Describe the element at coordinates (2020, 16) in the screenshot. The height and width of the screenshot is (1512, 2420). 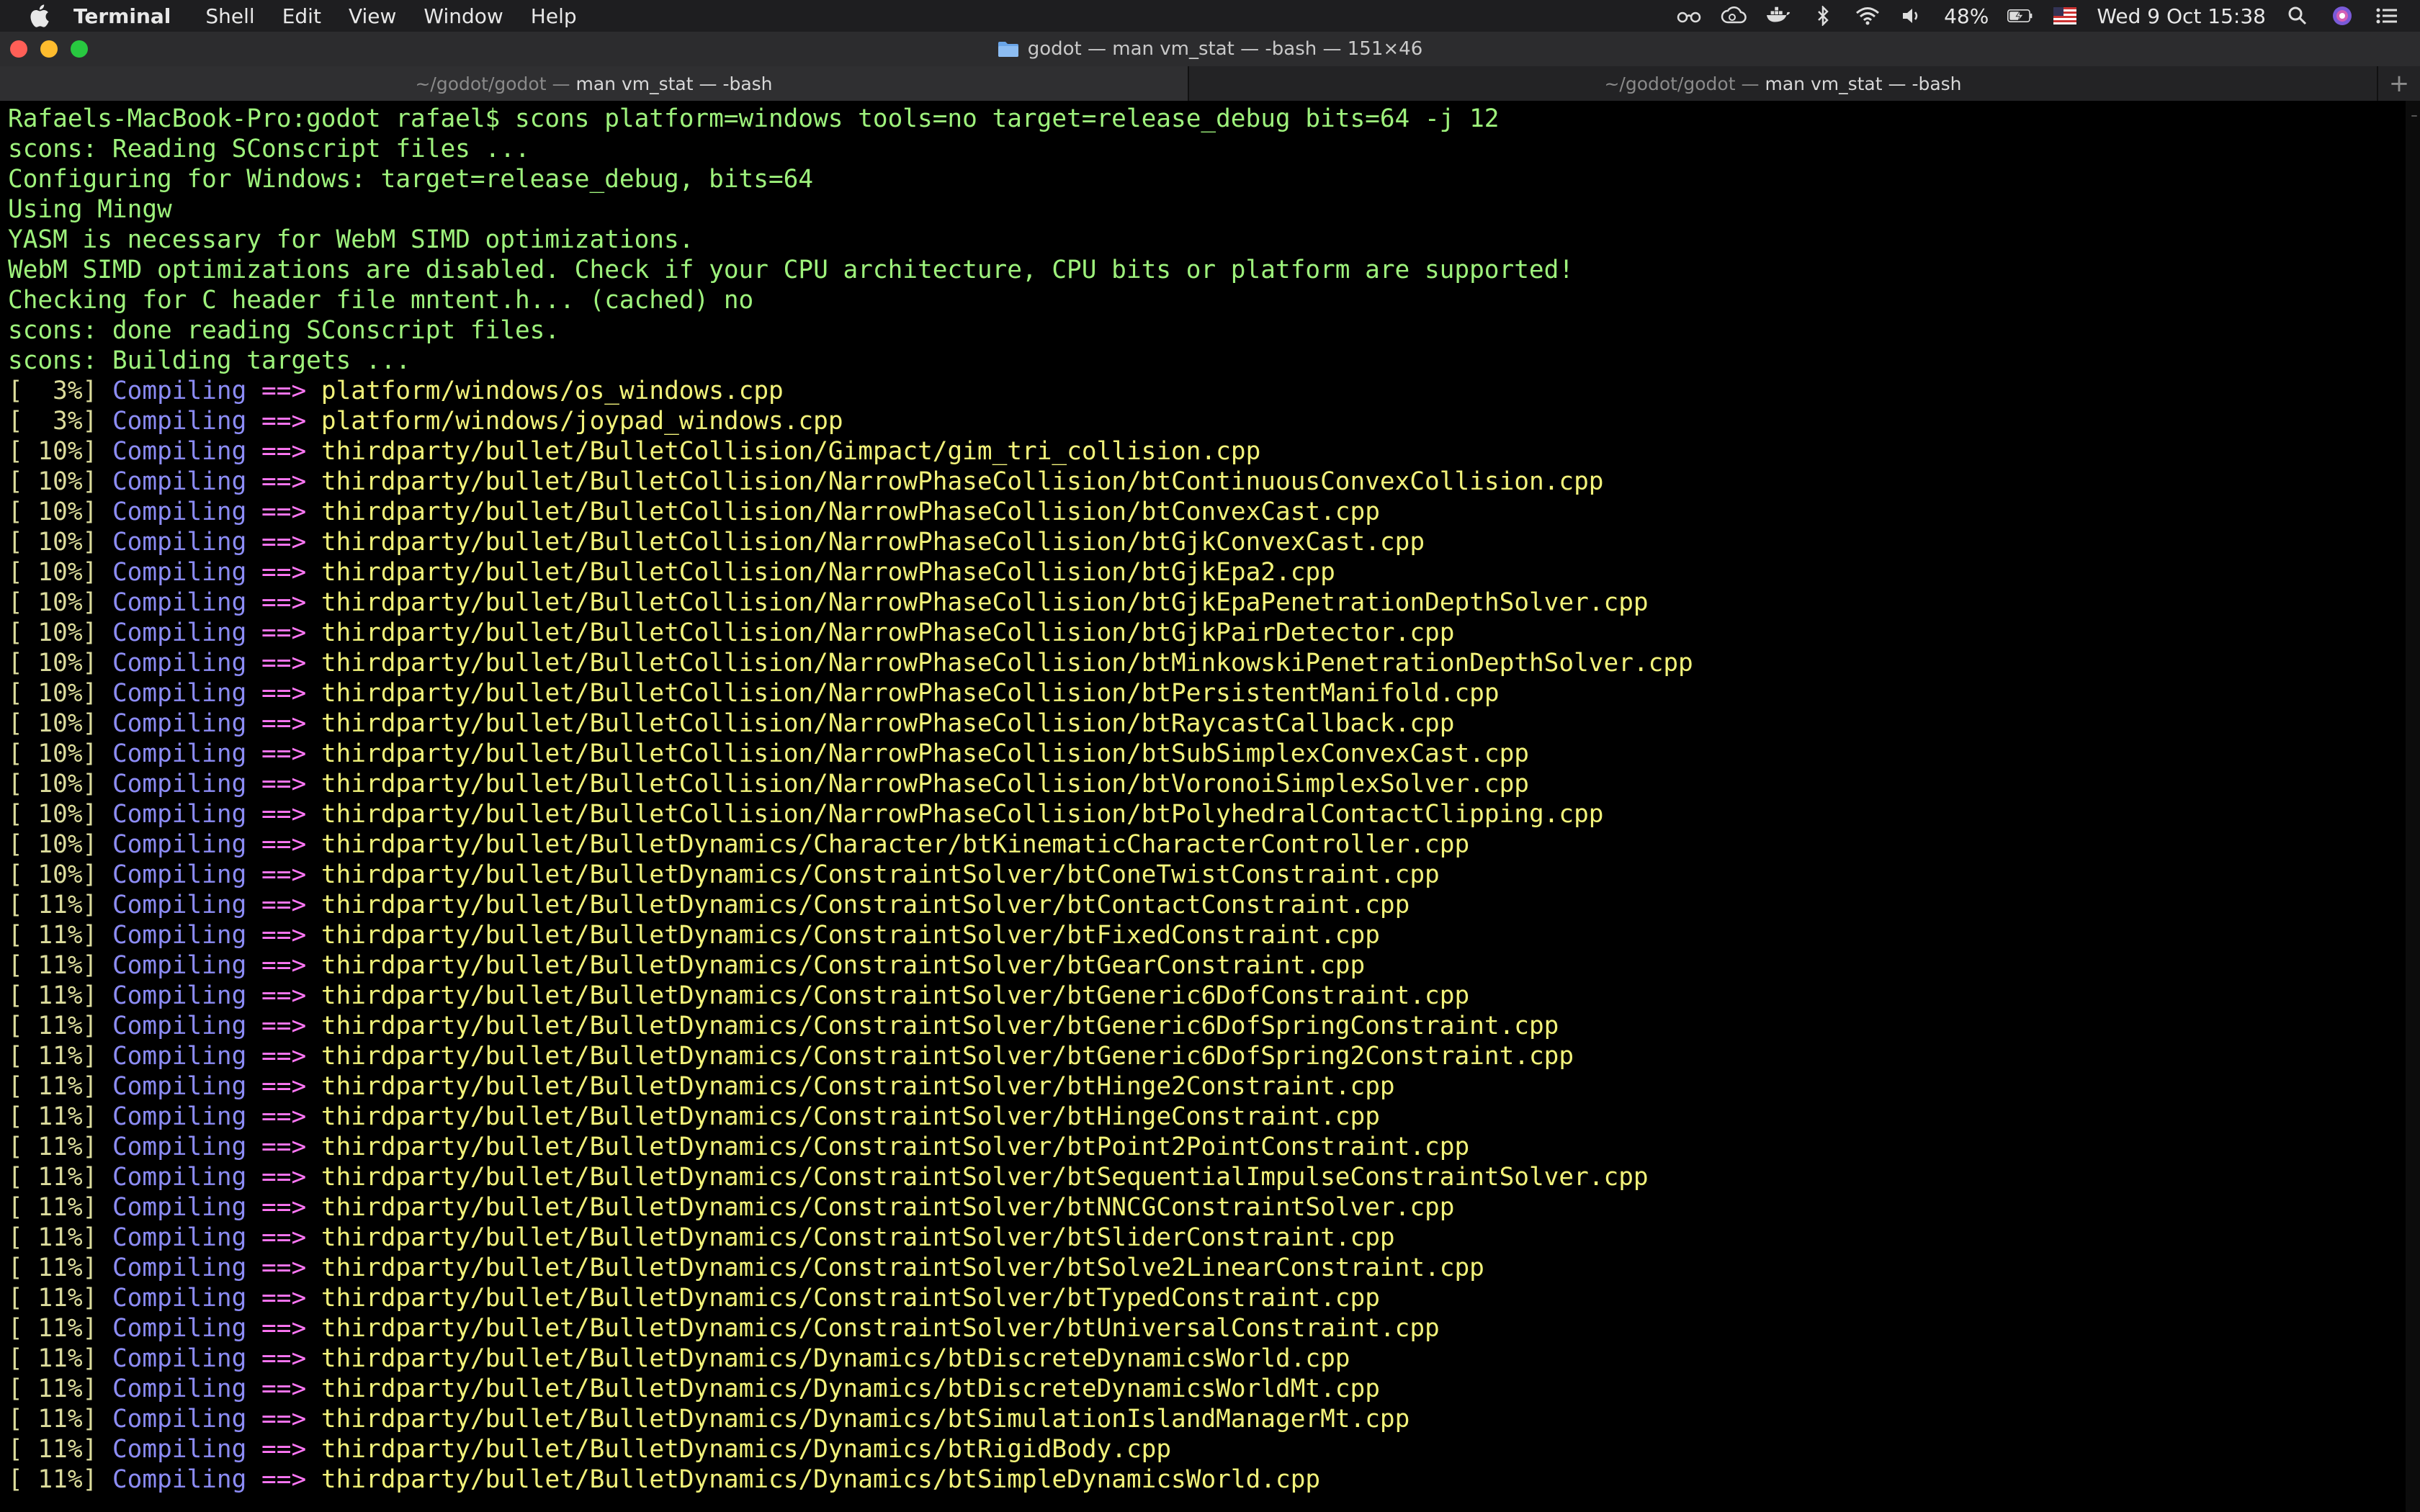
I see `battery-charging-icon` at that location.